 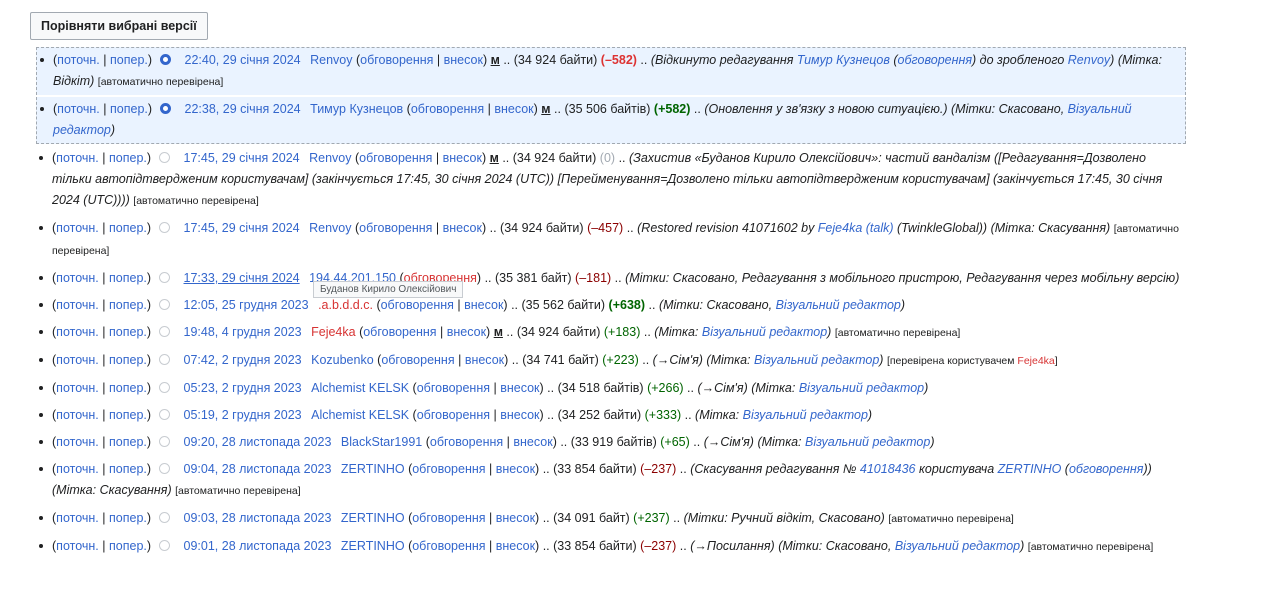 What do you see at coordinates (356, 109) in the screenshot?
I see `user-link: Тимур Кузнецов` at bounding box center [356, 109].